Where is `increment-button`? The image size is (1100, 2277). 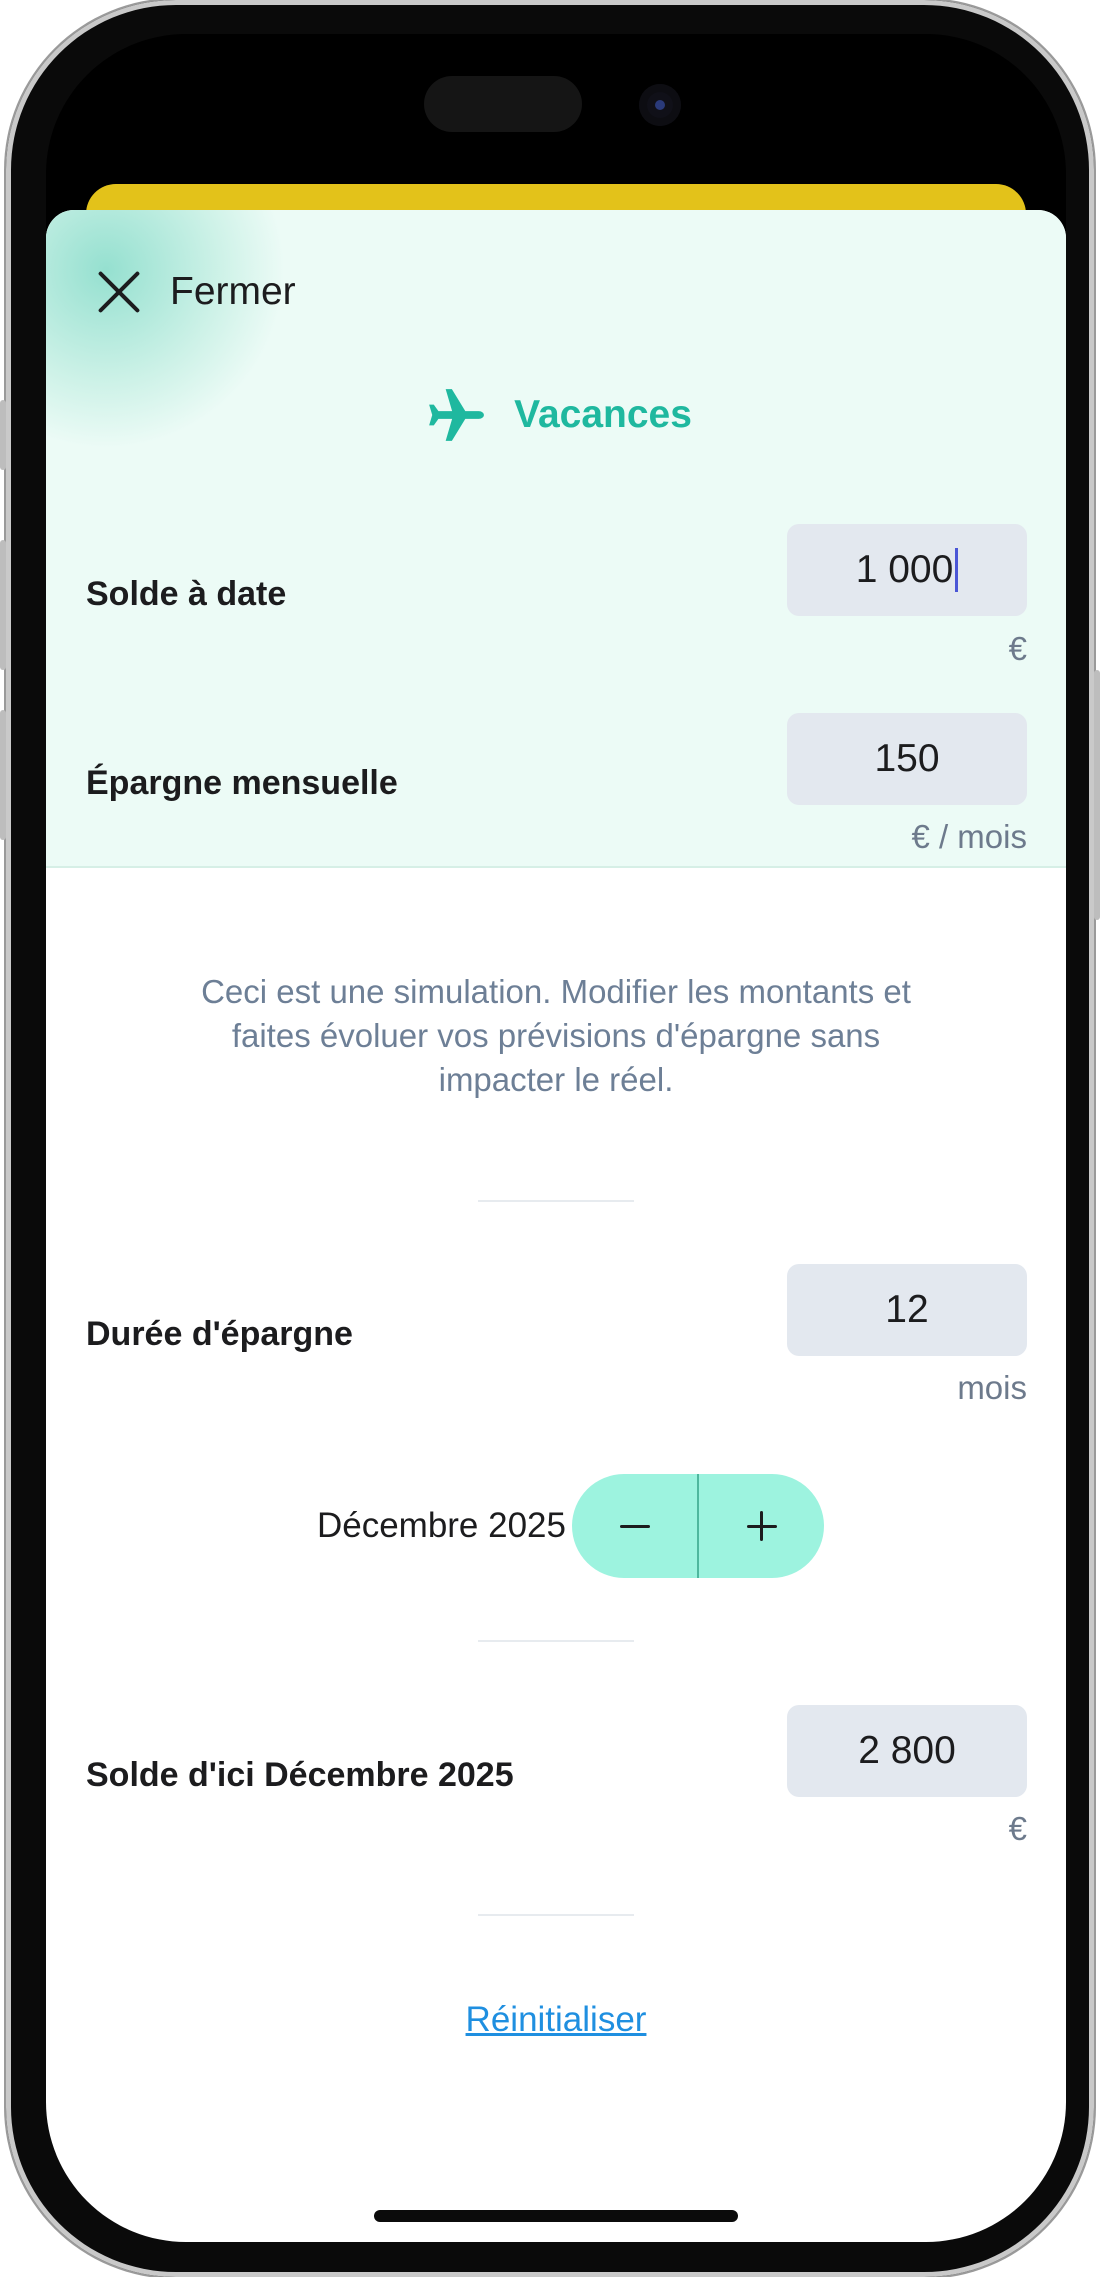 increment-button is located at coordinates (761, 1526).